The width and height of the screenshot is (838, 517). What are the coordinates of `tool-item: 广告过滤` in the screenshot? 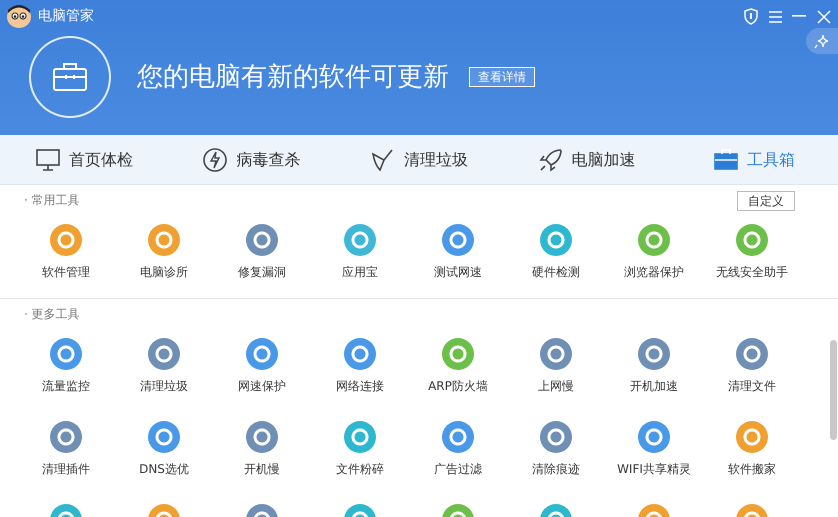 It's located at (458, 453).